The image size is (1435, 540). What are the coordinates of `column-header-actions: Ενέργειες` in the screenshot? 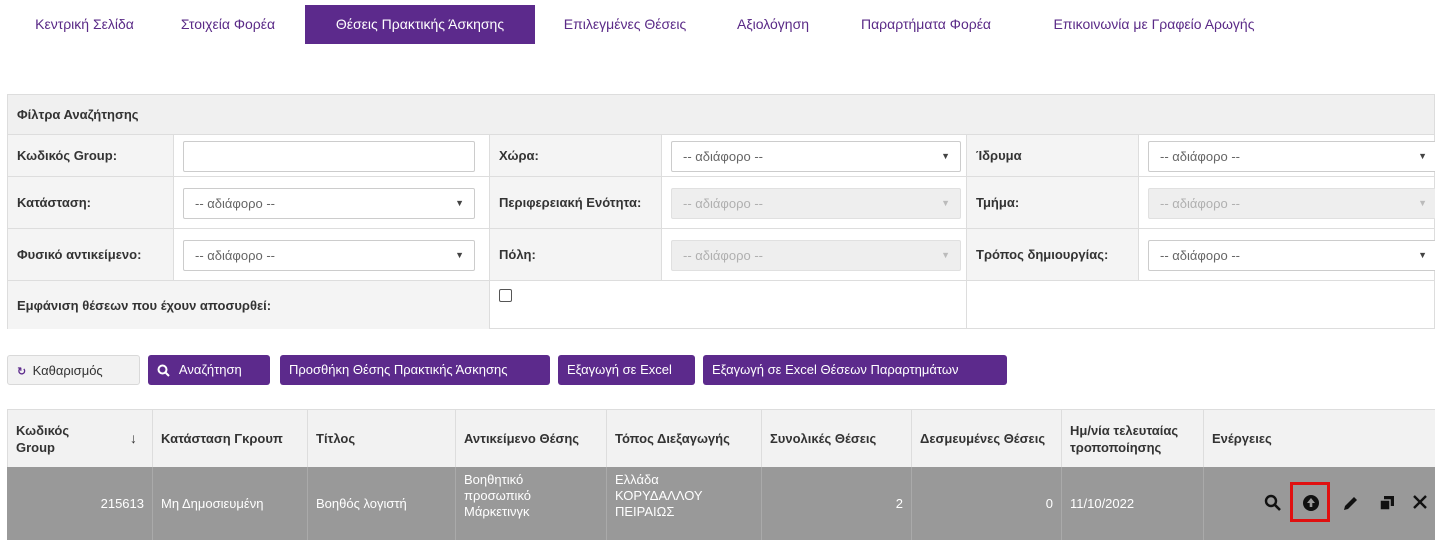 It's located at (1319, 438).